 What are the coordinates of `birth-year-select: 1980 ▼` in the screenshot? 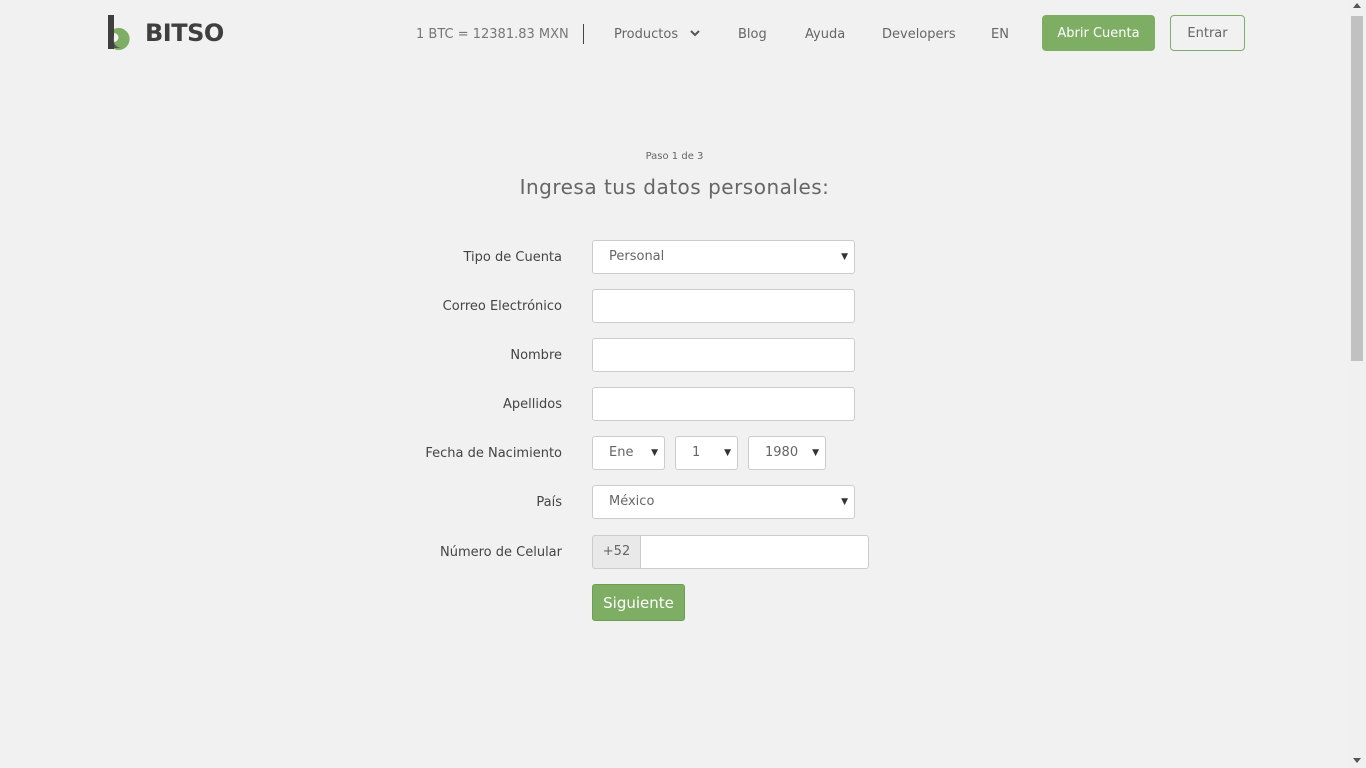 It's located at (787, 453).